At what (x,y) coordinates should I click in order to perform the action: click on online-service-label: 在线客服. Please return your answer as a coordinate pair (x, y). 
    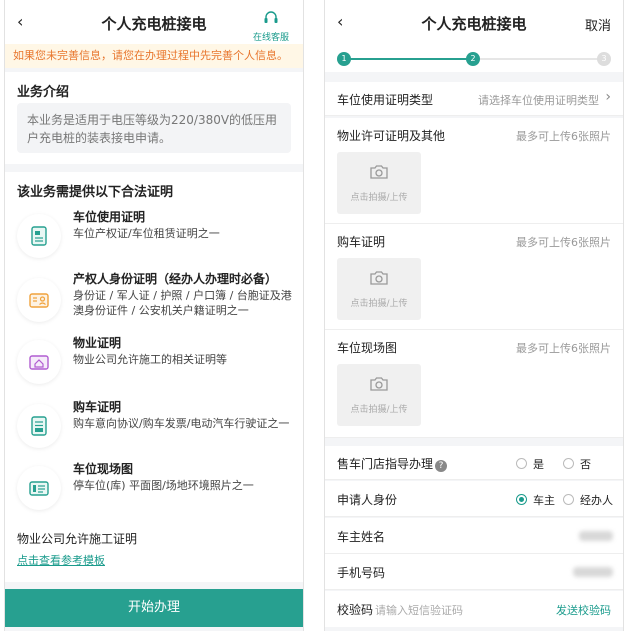
    Looking at the image, I should click on (270, 38).